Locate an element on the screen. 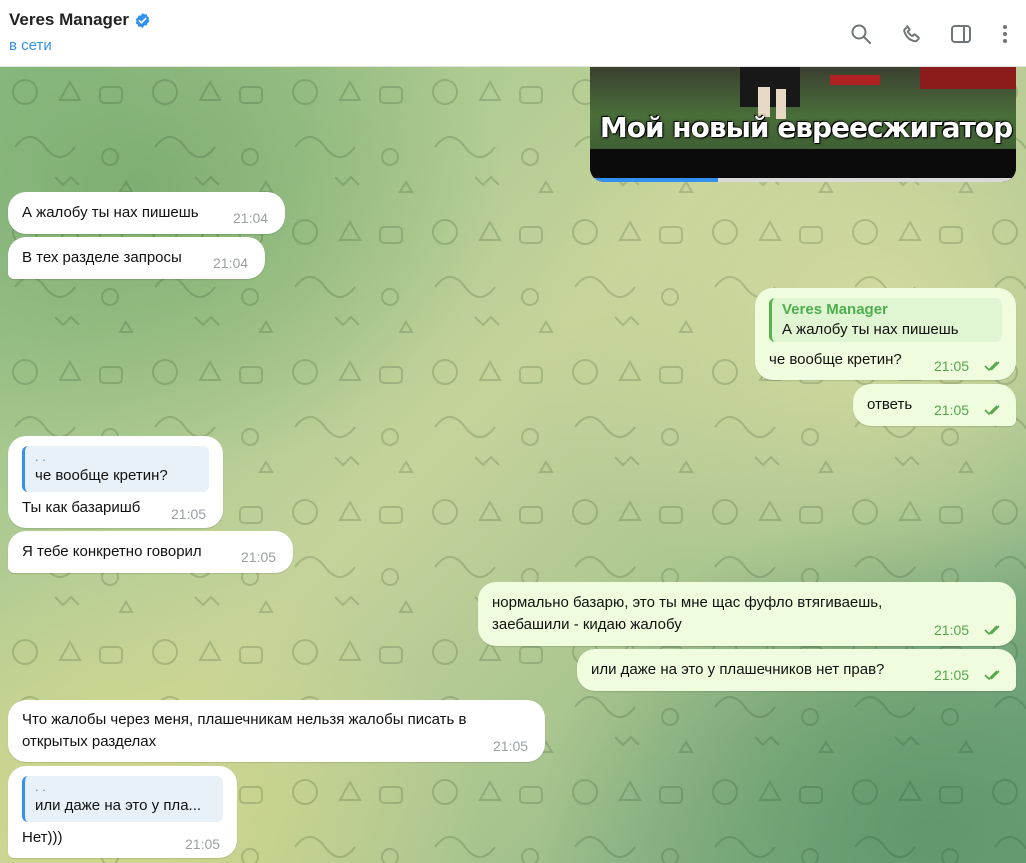 This screenshot has width=1026, height=863. video-message: Мой новый евреесжигатор is located at coordinates (803, 124).